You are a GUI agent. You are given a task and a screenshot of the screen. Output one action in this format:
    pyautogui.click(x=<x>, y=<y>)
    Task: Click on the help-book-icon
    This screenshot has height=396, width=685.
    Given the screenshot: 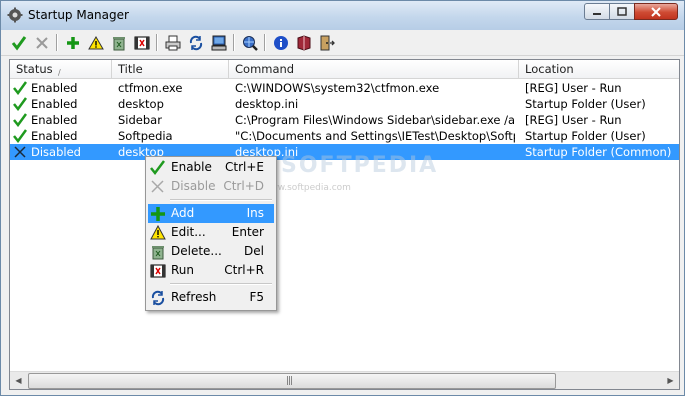 What is the action you would take?
    pyautogui.click(x=304, y=42)
    